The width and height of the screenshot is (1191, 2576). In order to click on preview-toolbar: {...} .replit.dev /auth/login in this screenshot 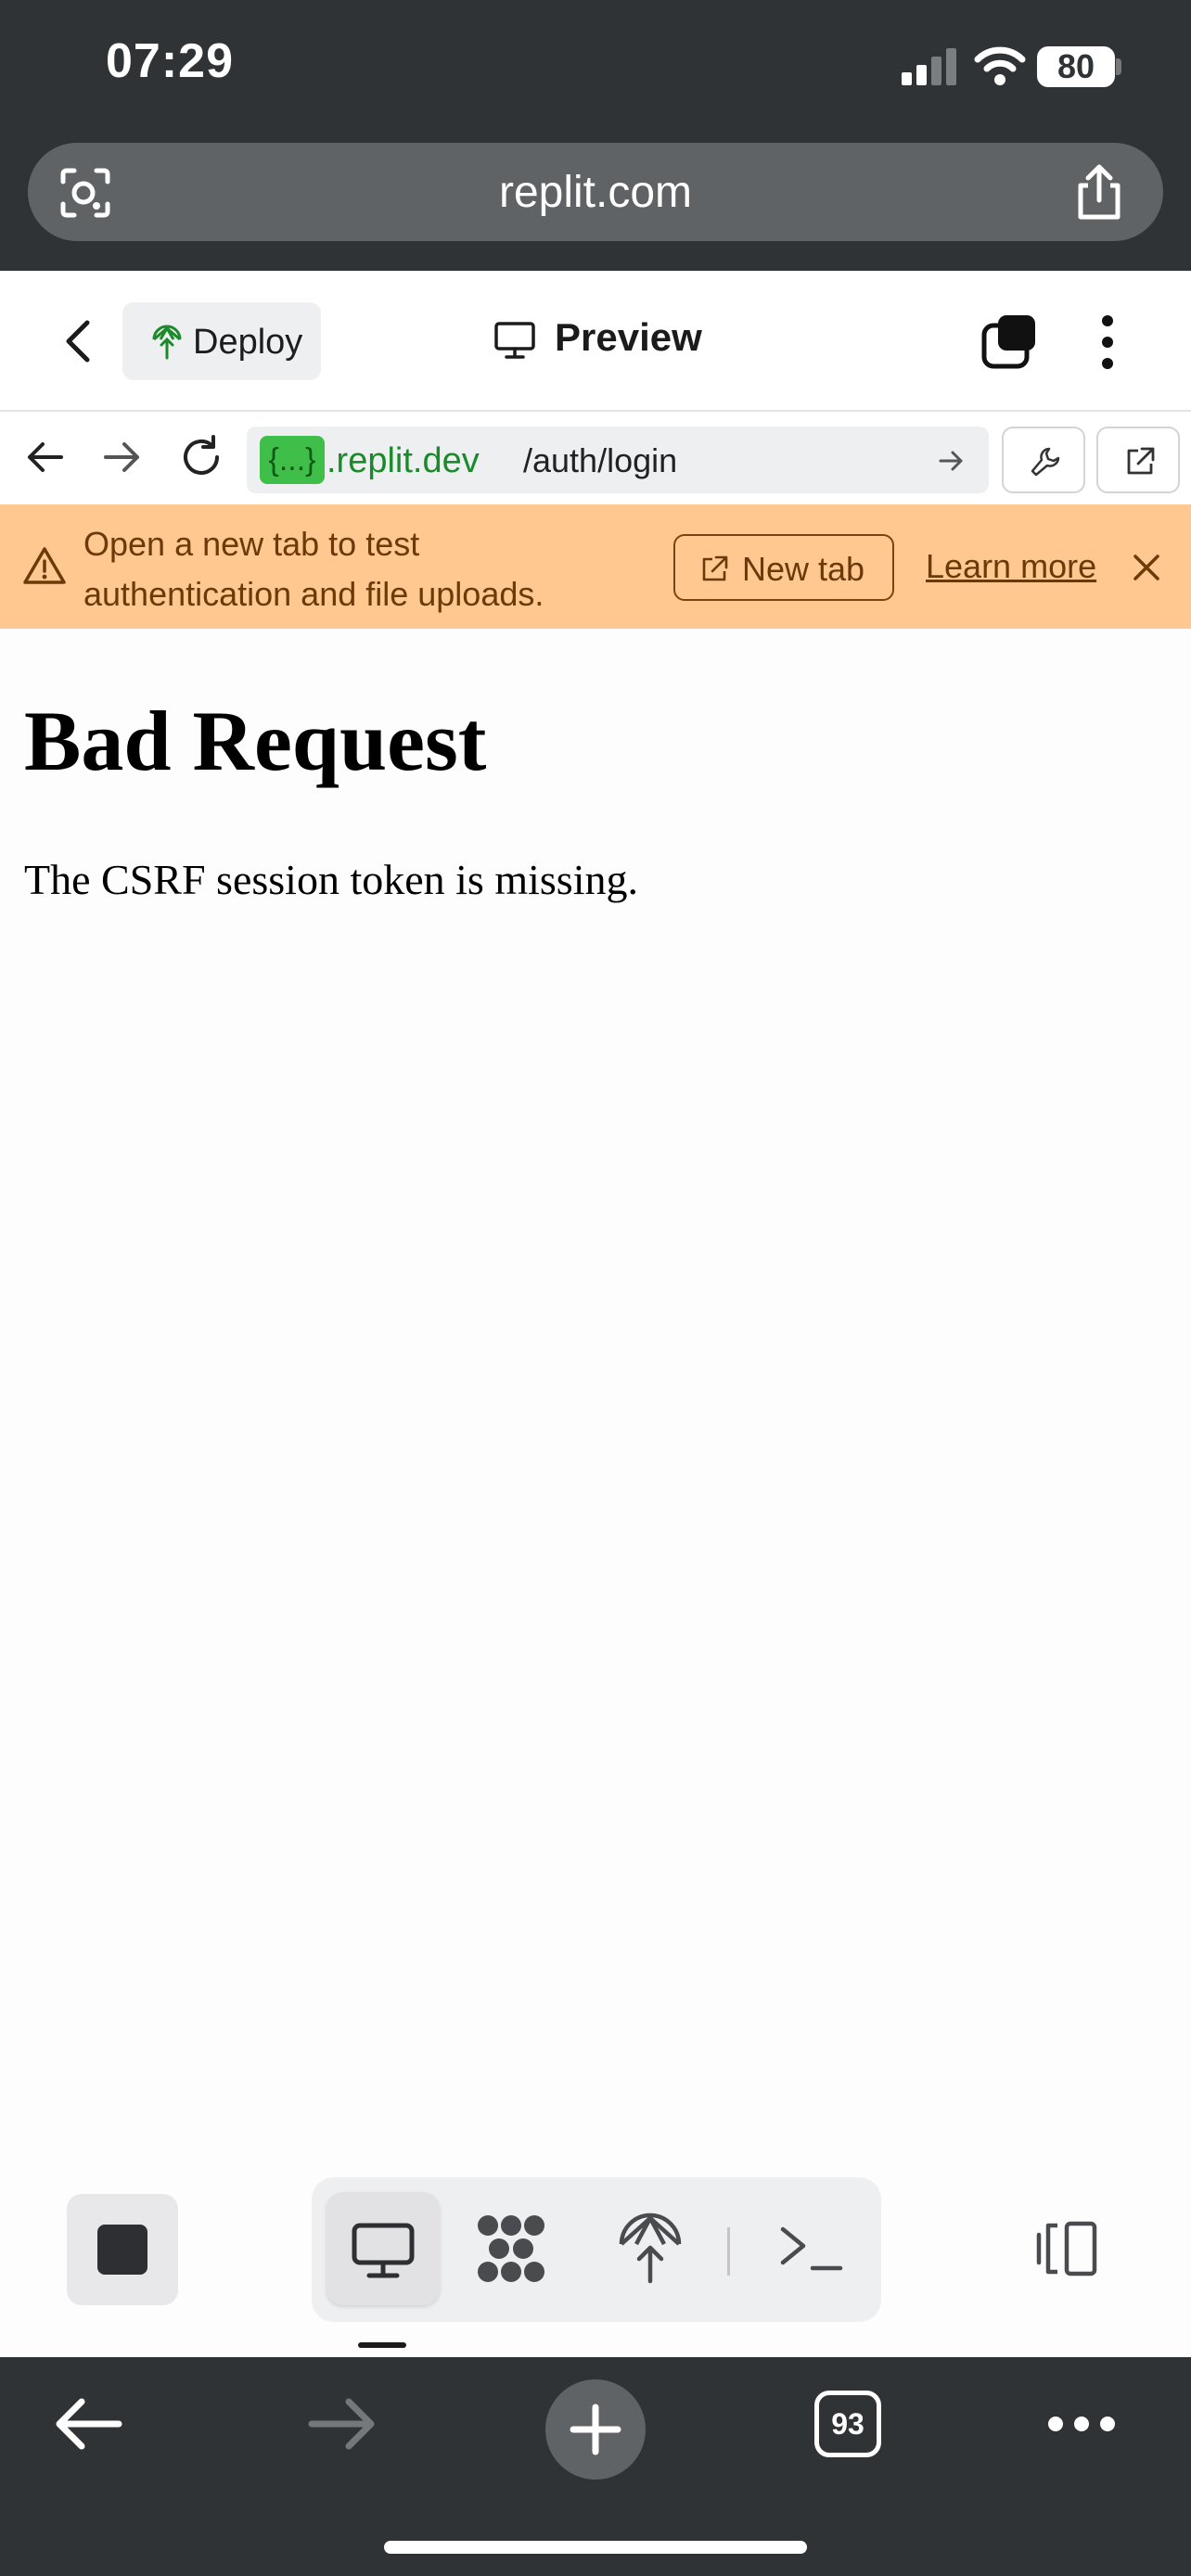, I will do `click(595, 459)`.